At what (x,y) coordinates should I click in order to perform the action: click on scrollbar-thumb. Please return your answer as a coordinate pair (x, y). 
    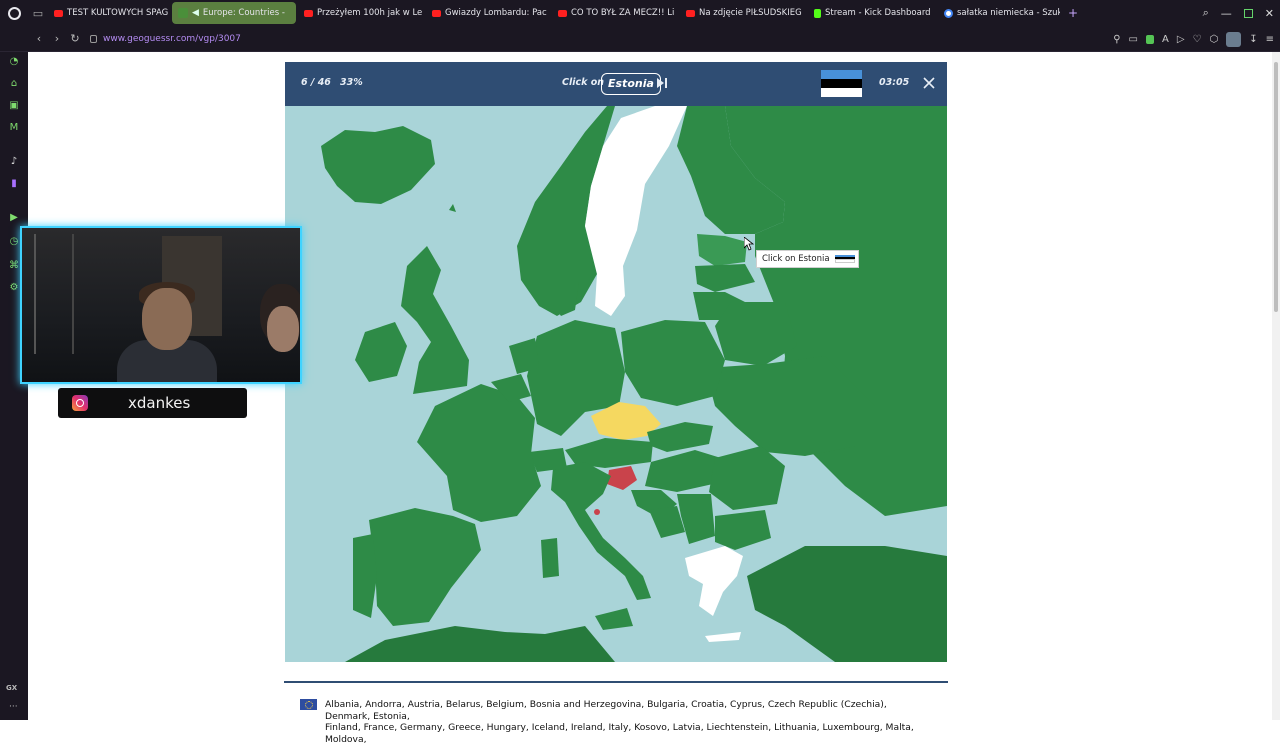
    Looking at the image, I should click on (1276, 187).